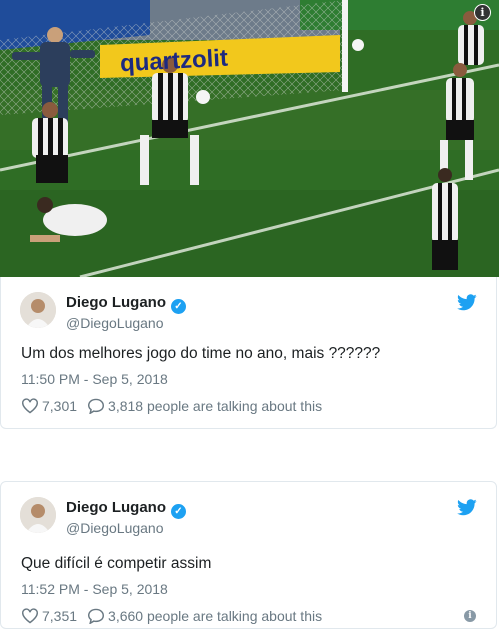 The width and height of the screenshot is (499, 629). Describe the element at coordinates (59, 406) in the screenshot. I see `like-count: 7,301` at that location.